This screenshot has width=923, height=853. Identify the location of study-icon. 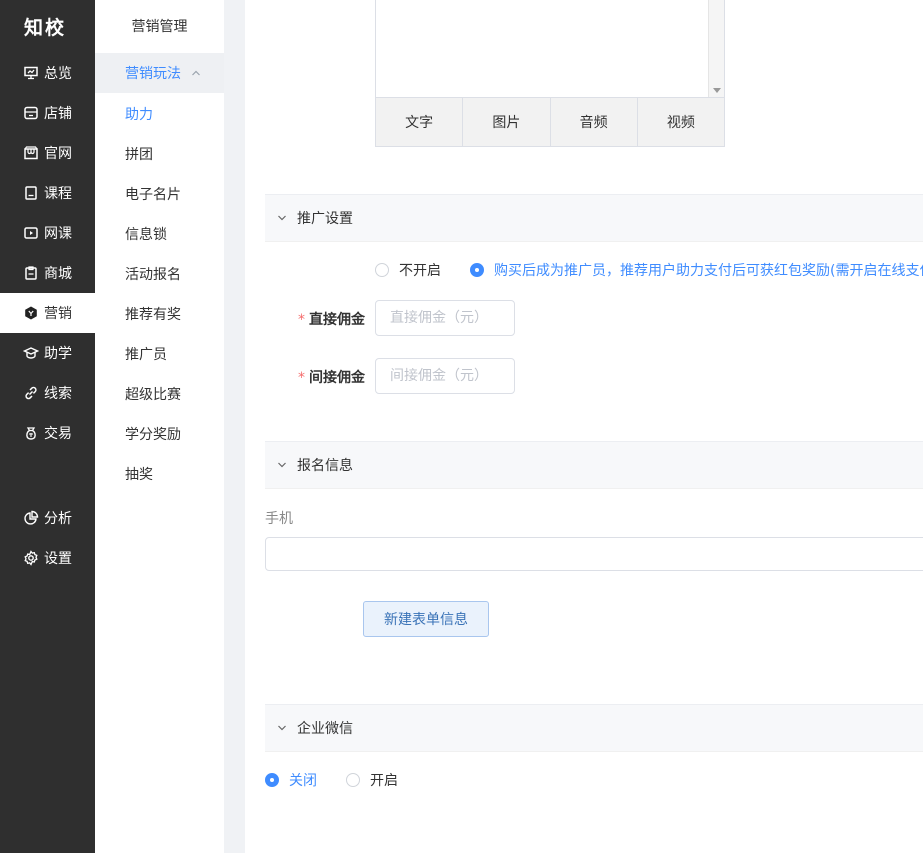
(31, 353).